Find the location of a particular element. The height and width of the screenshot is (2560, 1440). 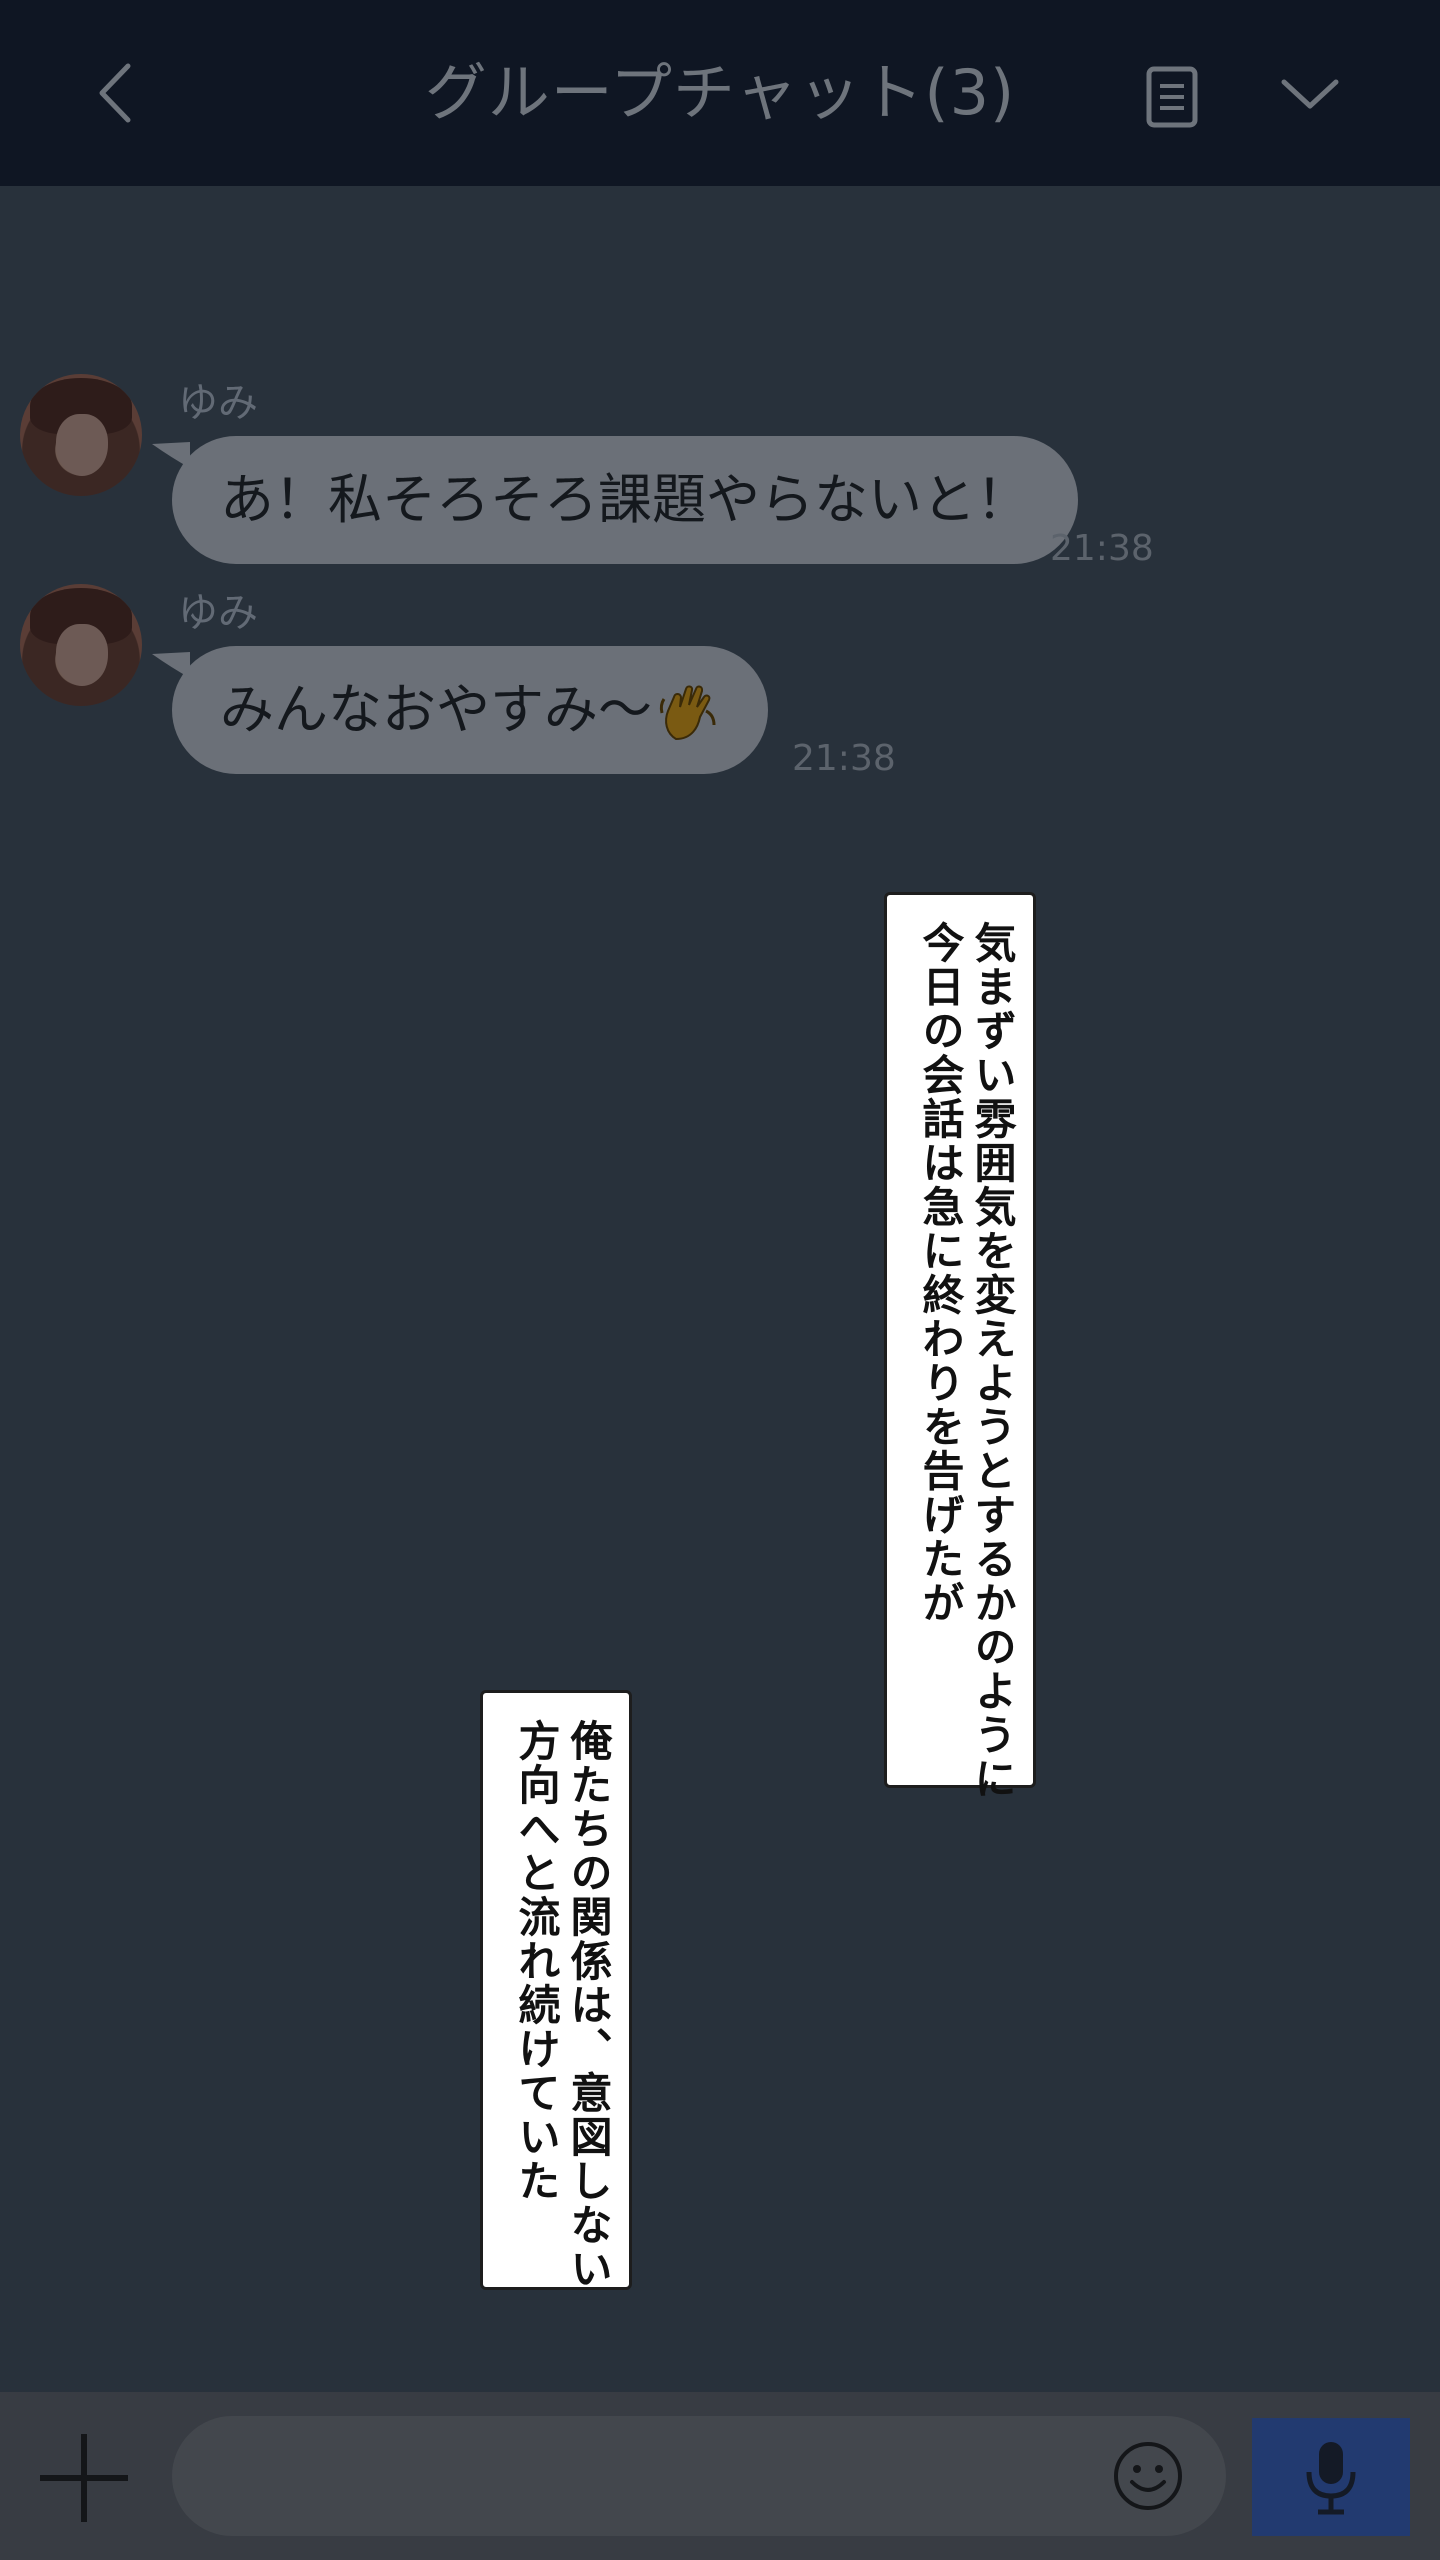

waving-hand-icon is located at coordinates (687, 713).